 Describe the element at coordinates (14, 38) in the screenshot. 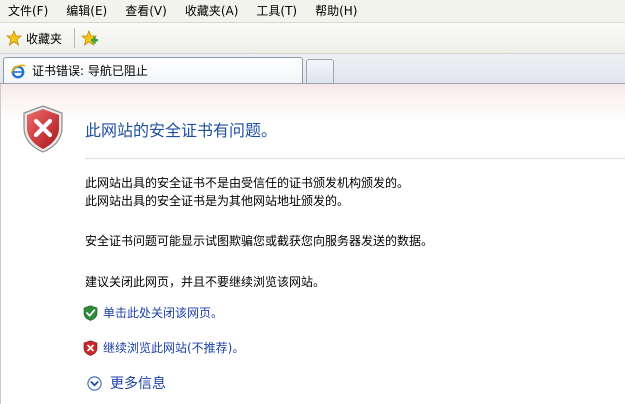

I see `star-icon` at that location.